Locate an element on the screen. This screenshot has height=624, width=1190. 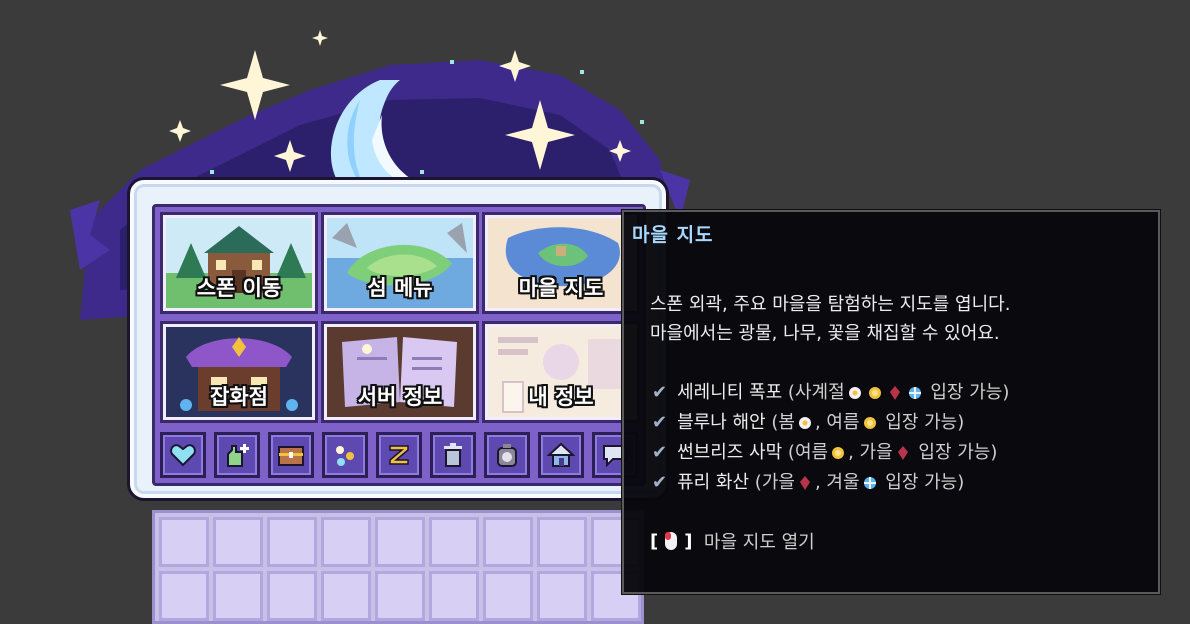
village-map-tile: 마을 지도 is located at coordinates (561, 263).